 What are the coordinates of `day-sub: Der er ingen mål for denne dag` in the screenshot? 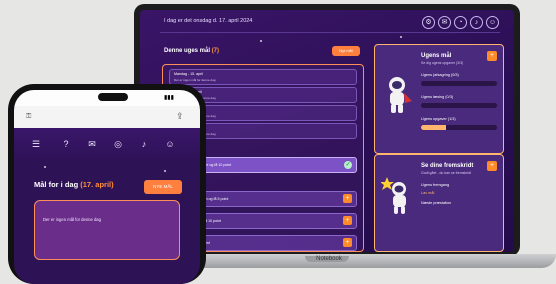 It's located at (195, 80).